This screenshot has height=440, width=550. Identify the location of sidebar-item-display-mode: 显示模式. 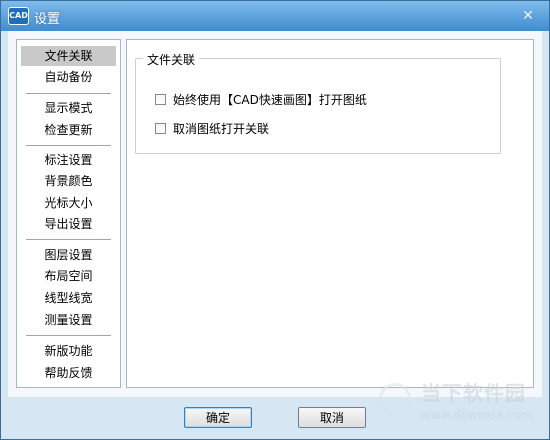
(68, 108).